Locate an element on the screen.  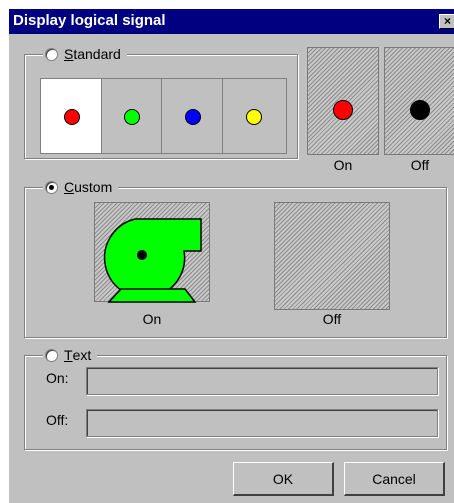
swatch-blue is located at coordinates (192, 116).